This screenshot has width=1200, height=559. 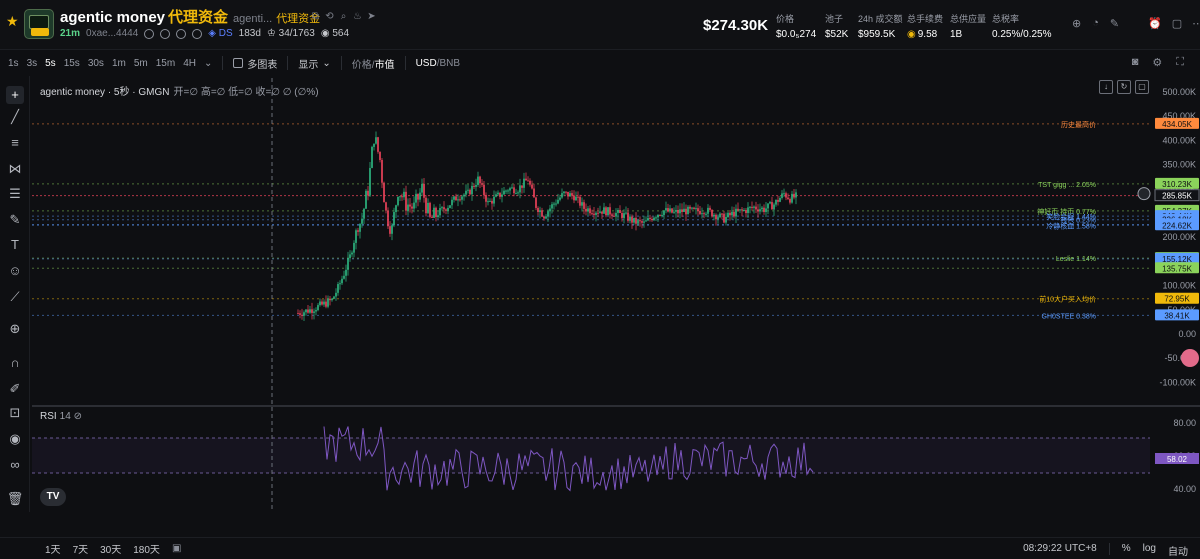 I want to click on lock-icon: ⊡, so click(x=15, y=413).